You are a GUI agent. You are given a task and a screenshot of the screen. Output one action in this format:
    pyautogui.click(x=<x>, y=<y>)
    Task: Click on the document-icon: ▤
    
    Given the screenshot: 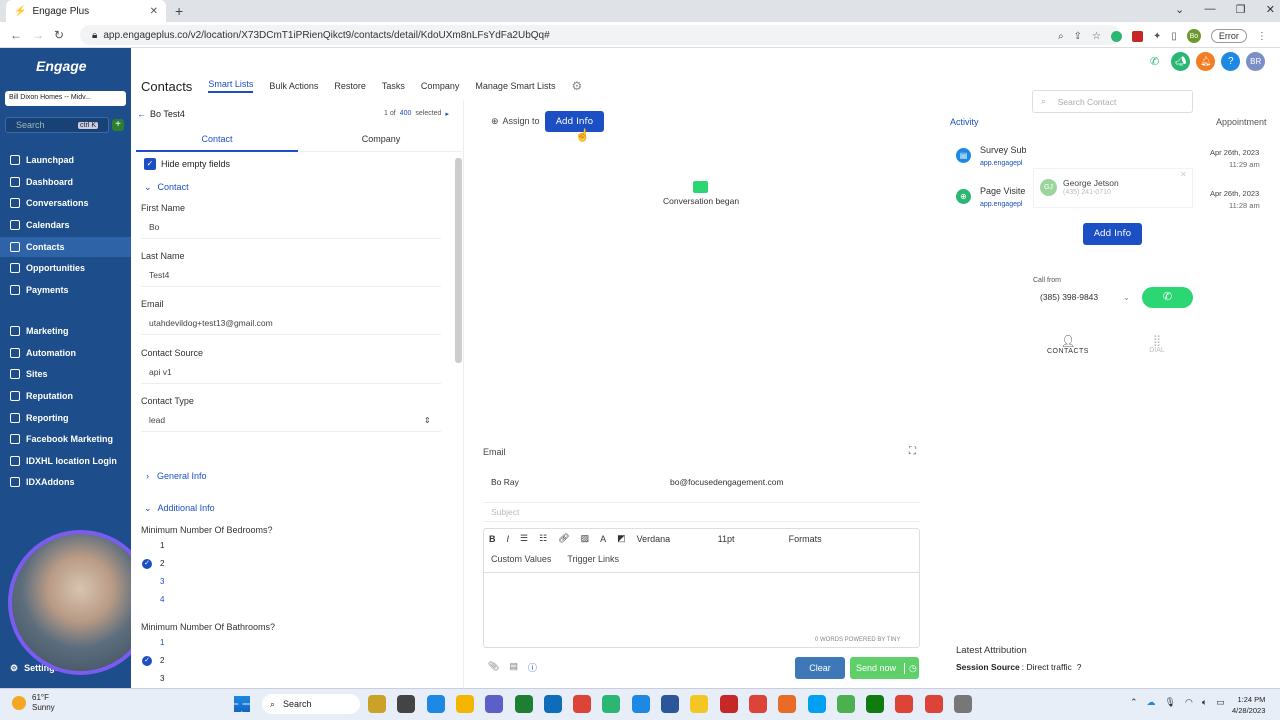 What is the action you would take?
    pyautogui.click(x=513, y=667)
    